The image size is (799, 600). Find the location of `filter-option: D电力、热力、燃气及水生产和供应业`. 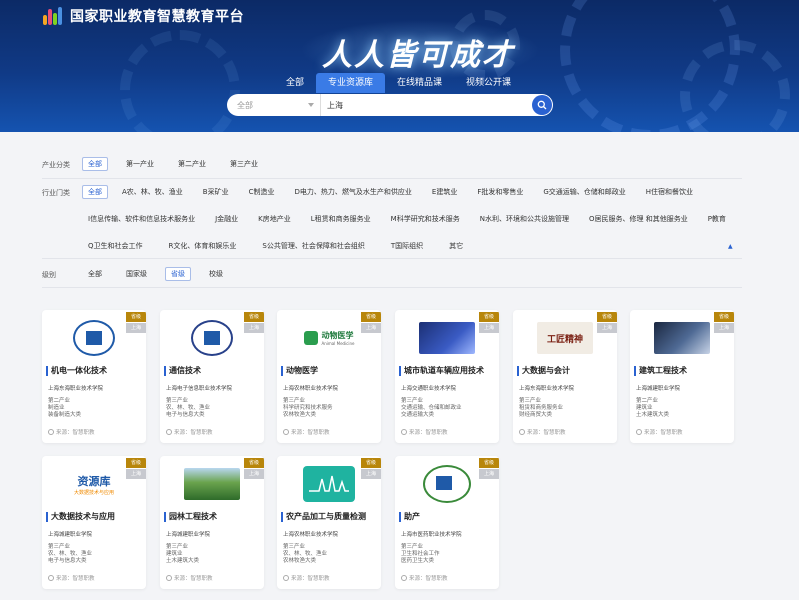

filter-option: D电力、热力、燃气及水生产和供应业 is located at coordinates (353, 192).